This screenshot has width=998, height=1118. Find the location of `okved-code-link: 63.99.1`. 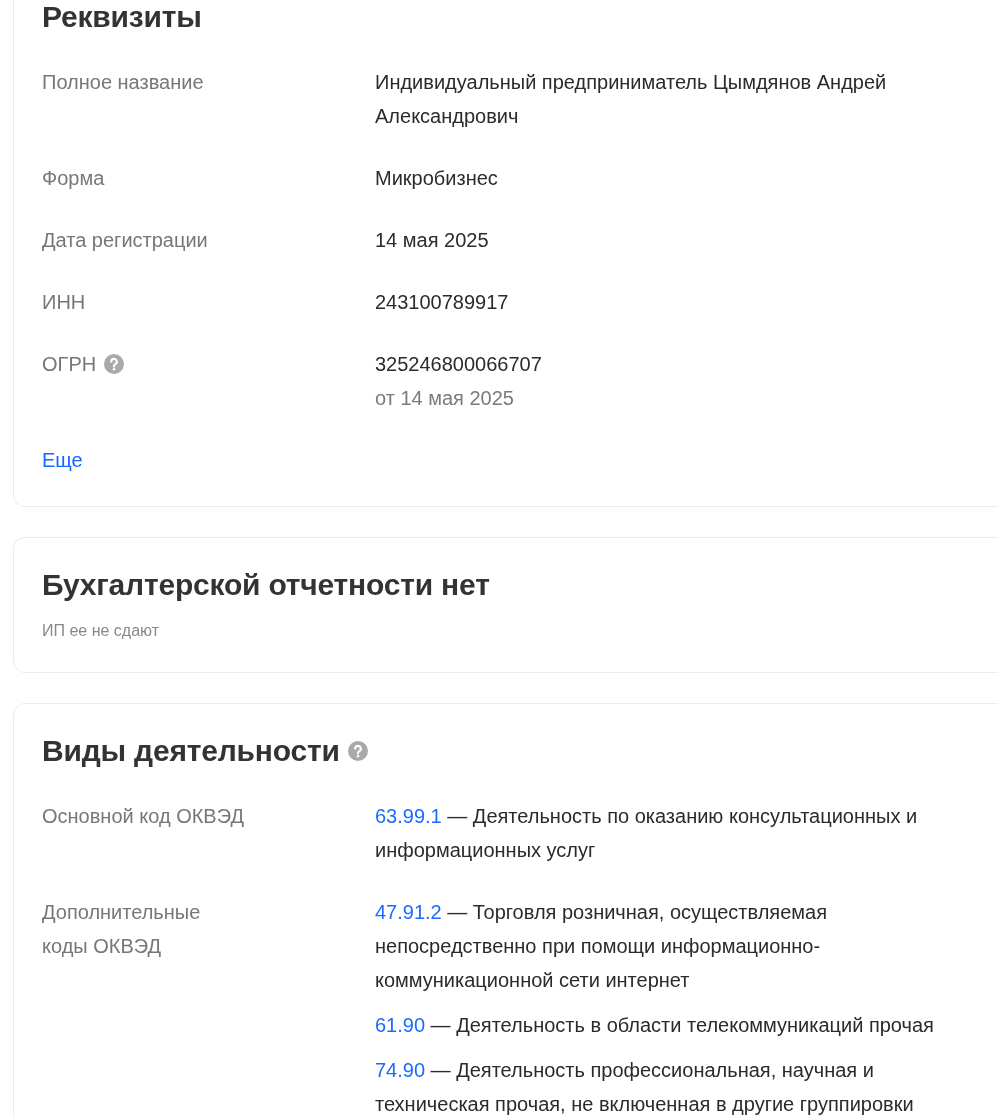

okved-code-link: 63.99.1 is located at coordinates (408, 816).